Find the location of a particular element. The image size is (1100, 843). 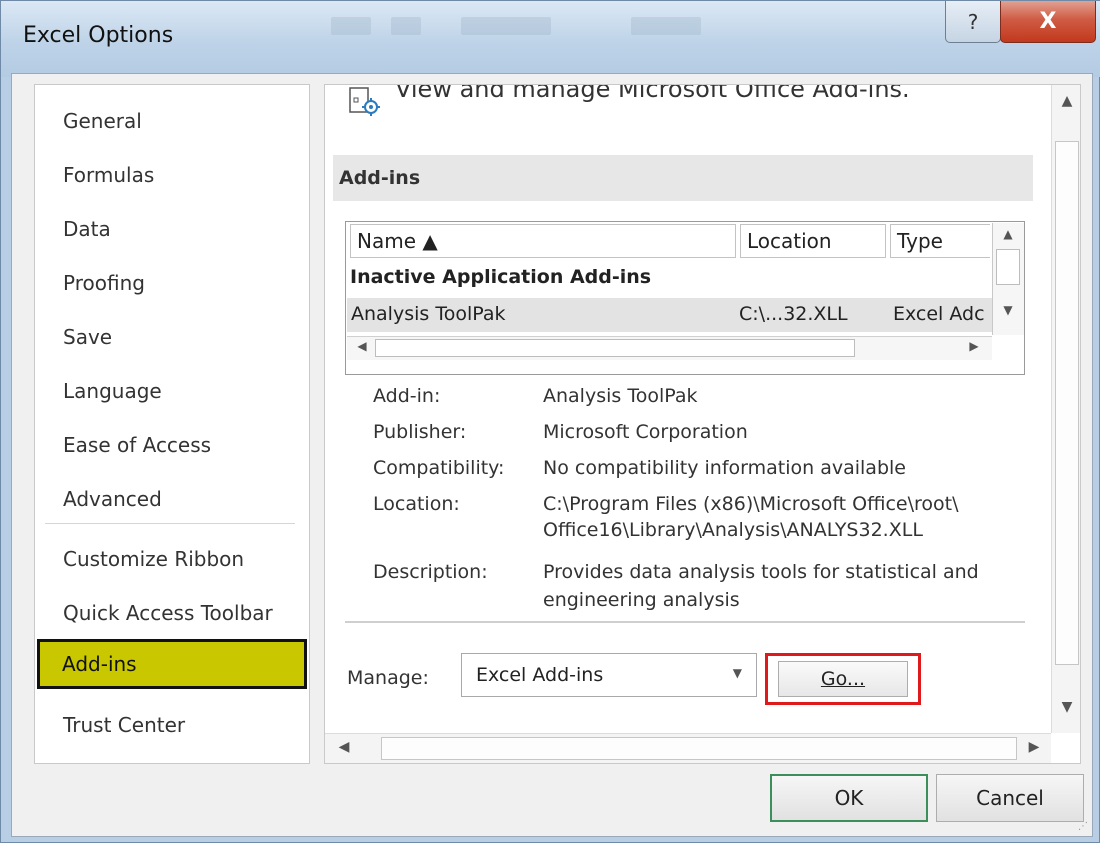

cancel-button: Cancel is located at coordinates (1010, 798).